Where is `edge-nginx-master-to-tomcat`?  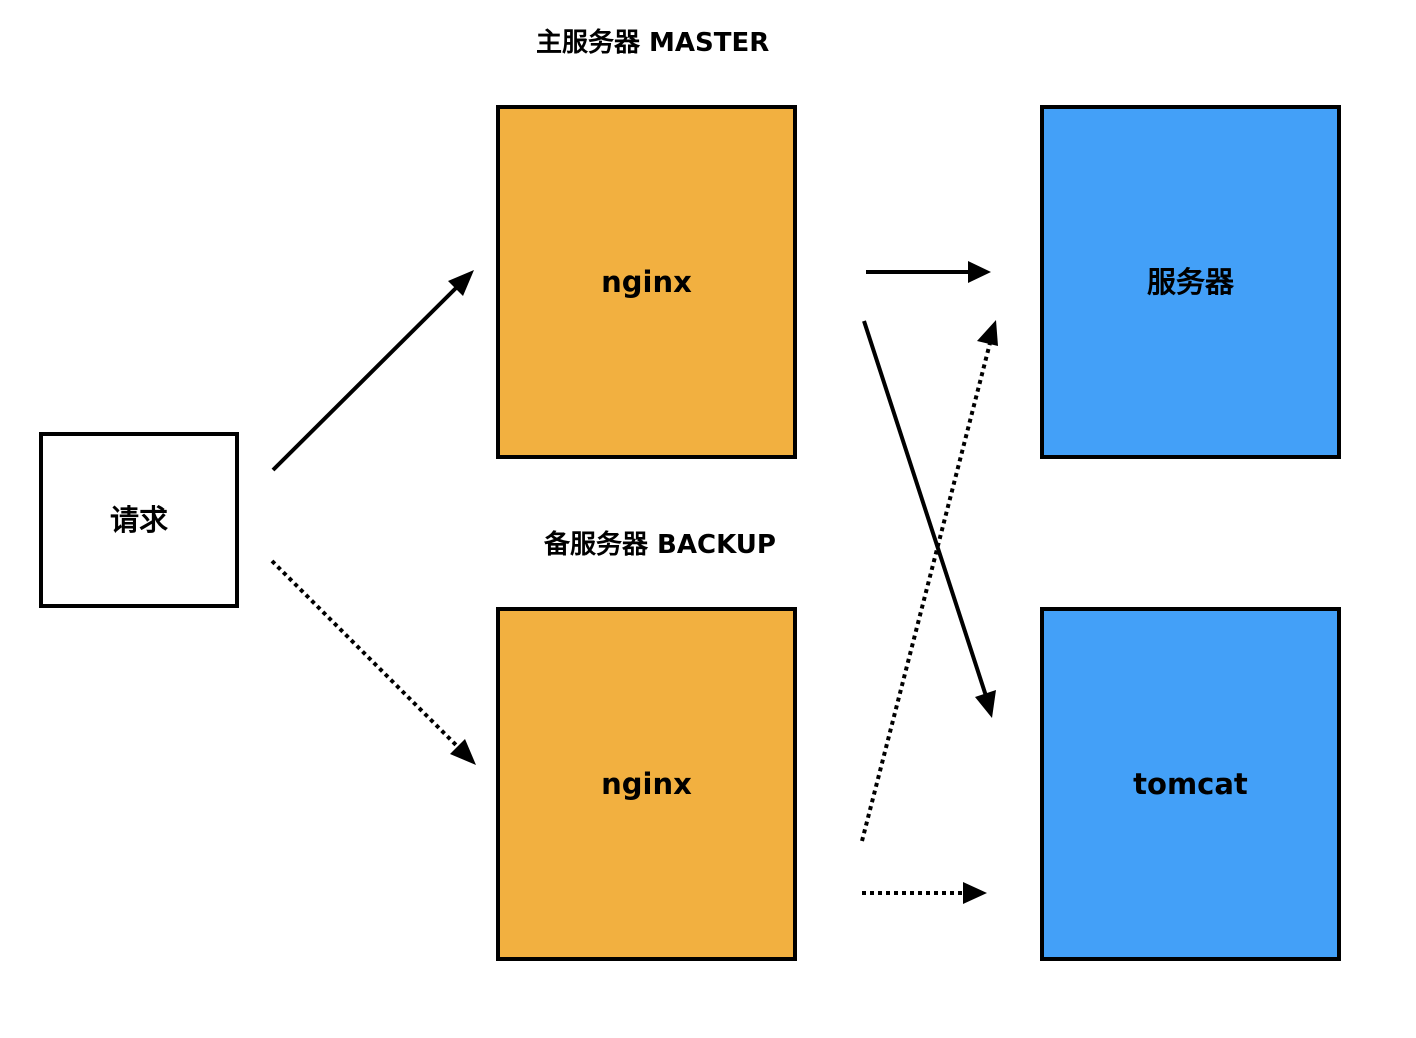 edge-nginx-master-to-tomcat is located at coordinates (929, 519).